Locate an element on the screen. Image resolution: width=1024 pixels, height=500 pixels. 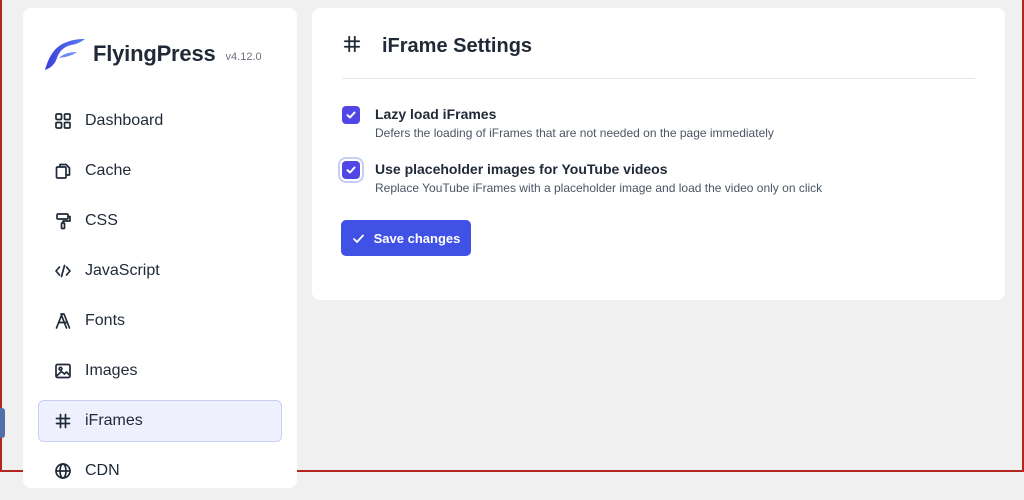
sidebar-item-label: iFrames is located at coordinates (114, 420).